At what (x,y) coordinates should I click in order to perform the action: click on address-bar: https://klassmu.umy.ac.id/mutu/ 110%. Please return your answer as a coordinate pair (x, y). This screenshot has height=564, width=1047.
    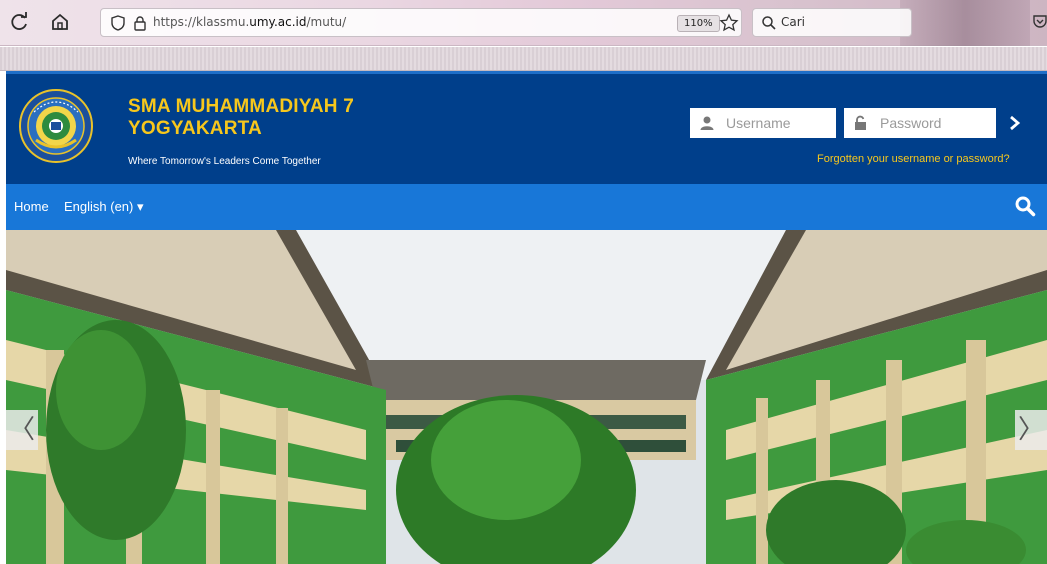
    Looking at the image, I should click on (421, 22).